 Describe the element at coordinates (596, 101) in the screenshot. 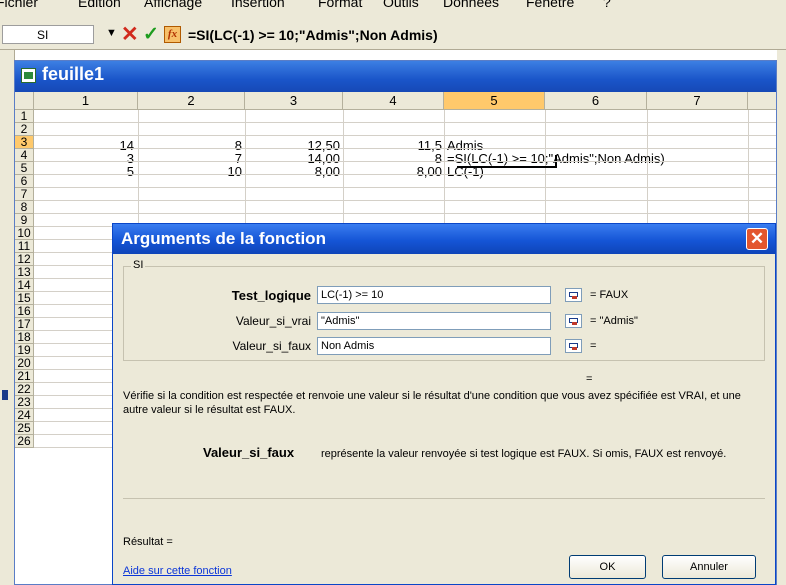

I see `column-header-6: 6` at that location.